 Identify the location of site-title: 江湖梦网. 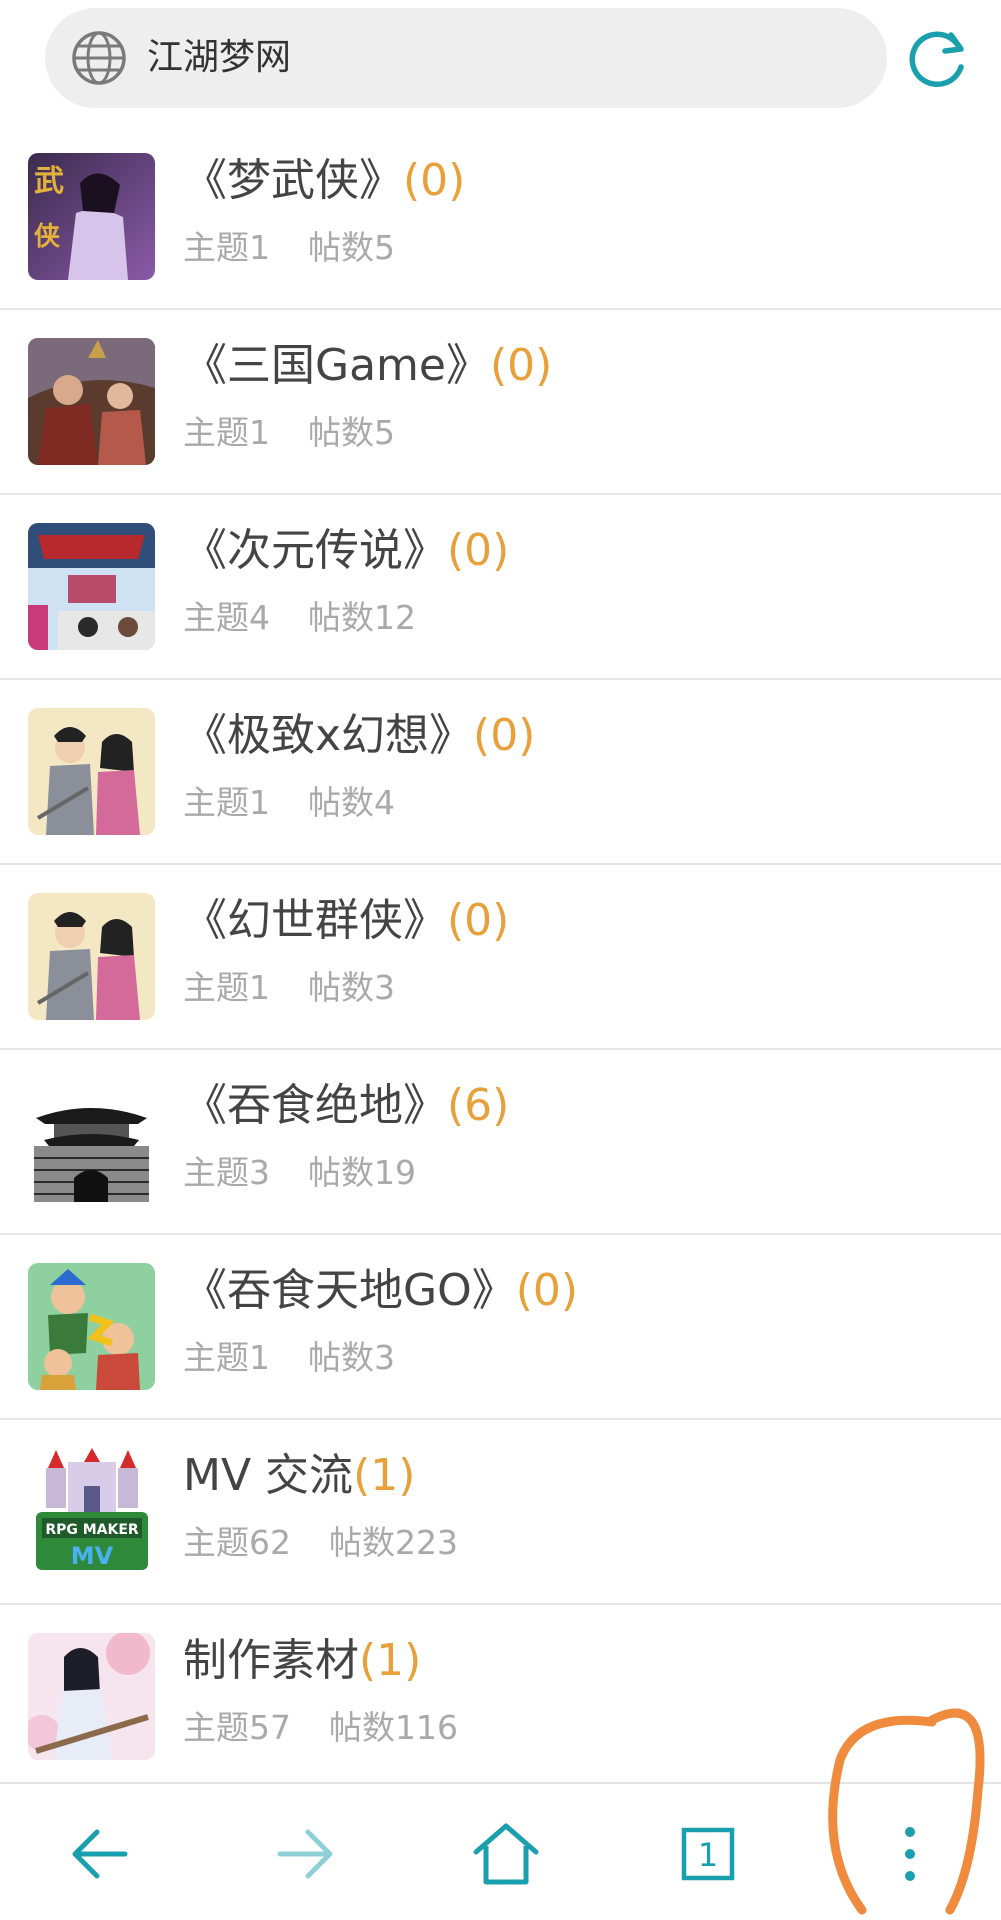
(219, 57).